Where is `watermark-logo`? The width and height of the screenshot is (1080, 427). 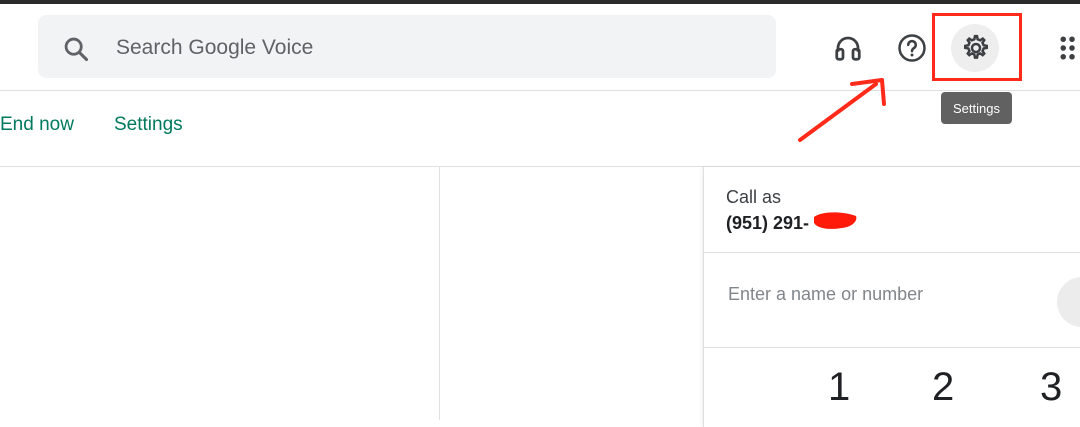
watermark-logo is located at coordinates (76, 401).